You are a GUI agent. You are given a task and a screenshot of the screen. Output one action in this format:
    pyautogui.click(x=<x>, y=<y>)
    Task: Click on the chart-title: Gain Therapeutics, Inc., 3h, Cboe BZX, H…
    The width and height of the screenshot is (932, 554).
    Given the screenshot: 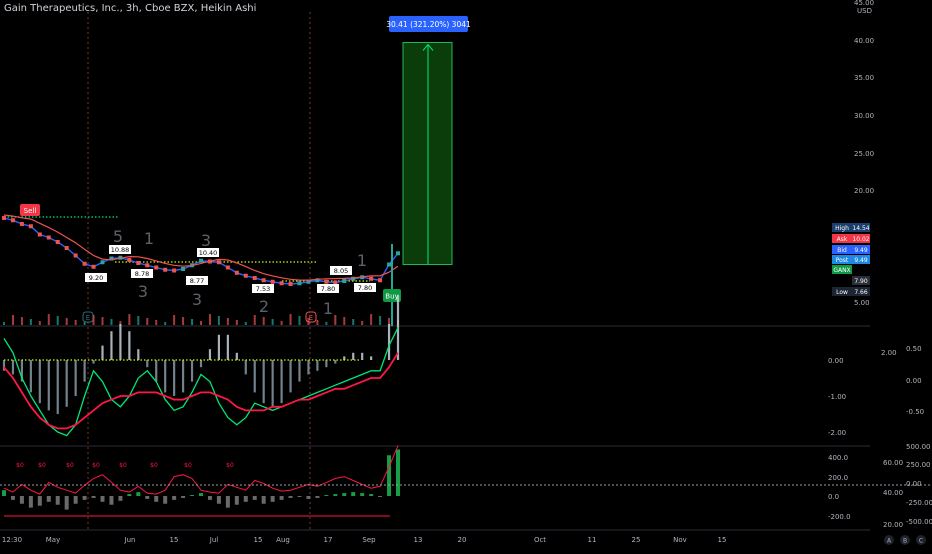 What is the action you would take?
    pyautogui.click(x=130, y=8)
    